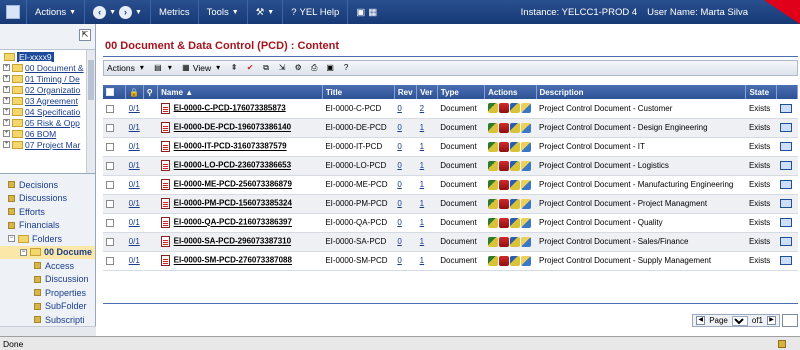  What do you see at coordinates (427, 109) in the screenshot?
I see `row-ver-cell: 2` at bounding box center [427, 109].